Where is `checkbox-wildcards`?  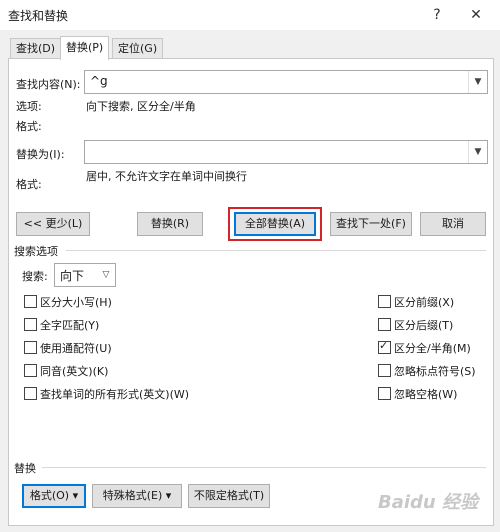
checkbox-wildcards is located at coordinates (30, 347).